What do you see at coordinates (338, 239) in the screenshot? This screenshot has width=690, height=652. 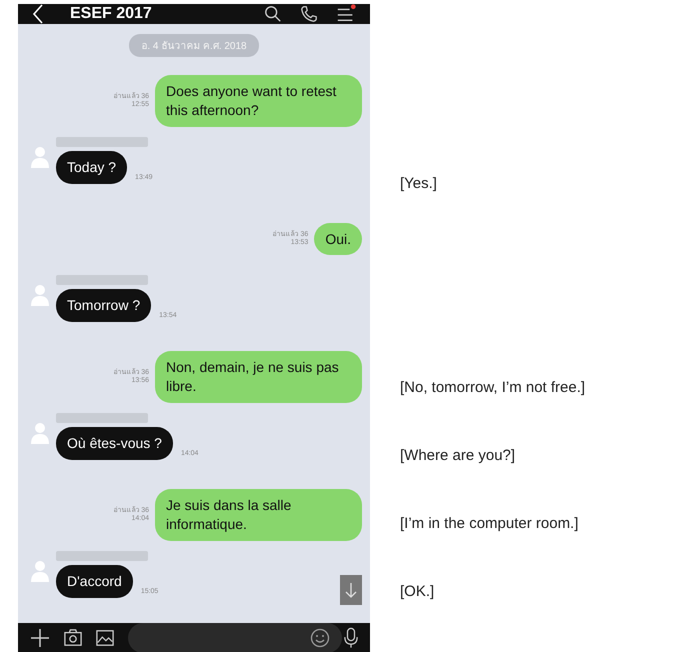 I see `sent-message-bubble: Oui.` at bounding box center [338, 239].